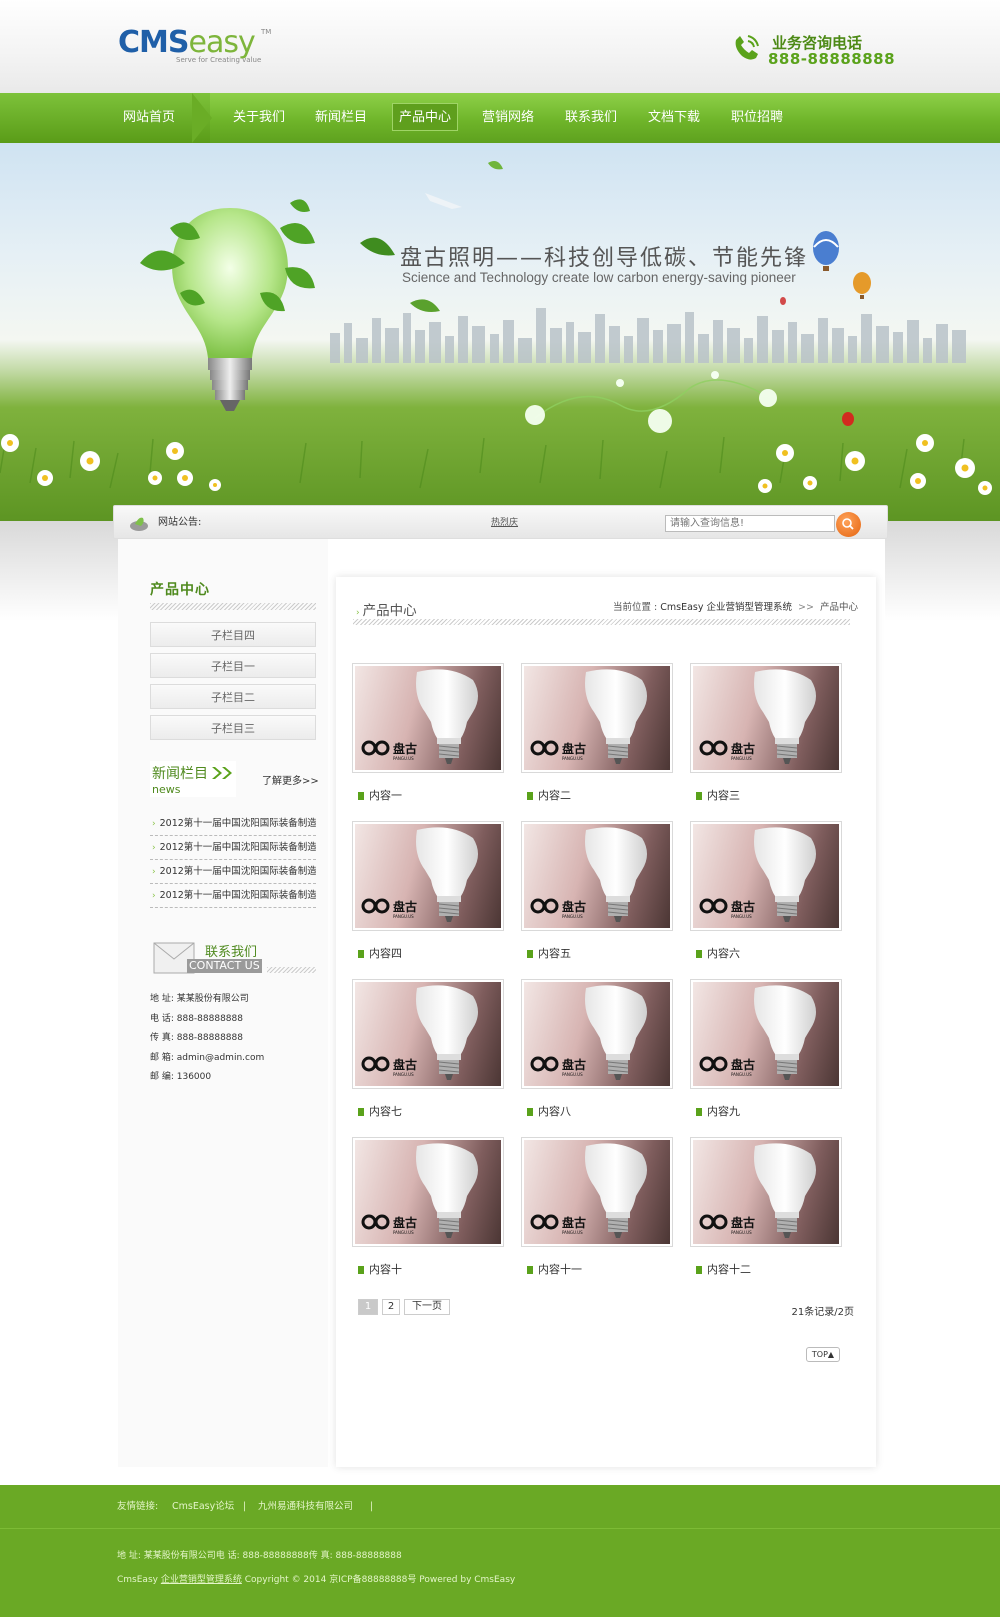  Describe the element at coordinates (305, 1506) in the screenshot. I see `footer-link: 九州易通科技有限公司` at that location.